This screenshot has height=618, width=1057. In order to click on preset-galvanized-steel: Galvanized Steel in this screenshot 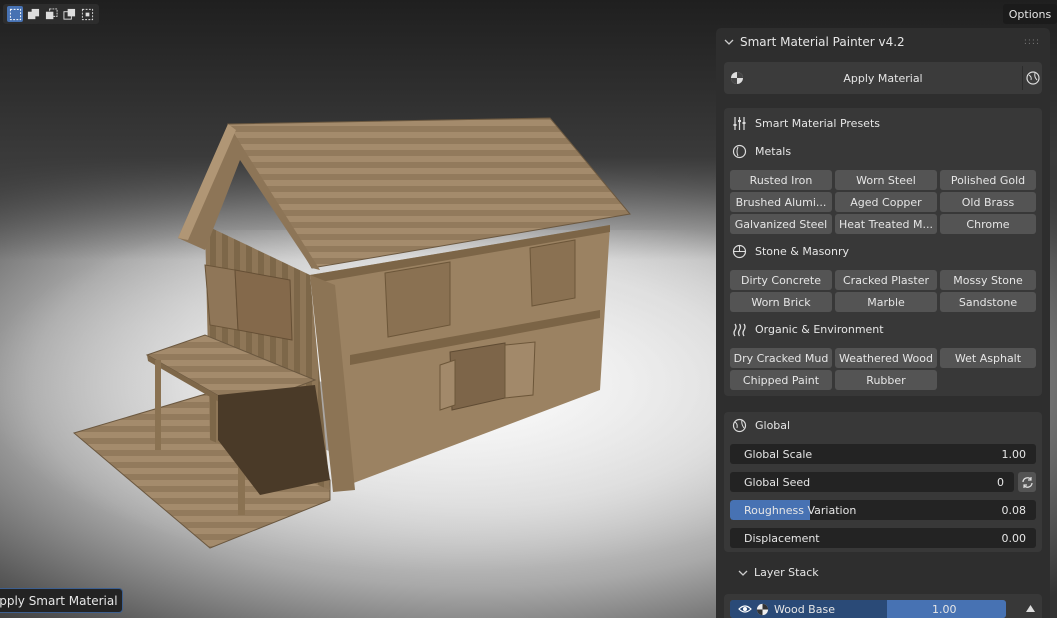, I will do `click(781, 224)`.